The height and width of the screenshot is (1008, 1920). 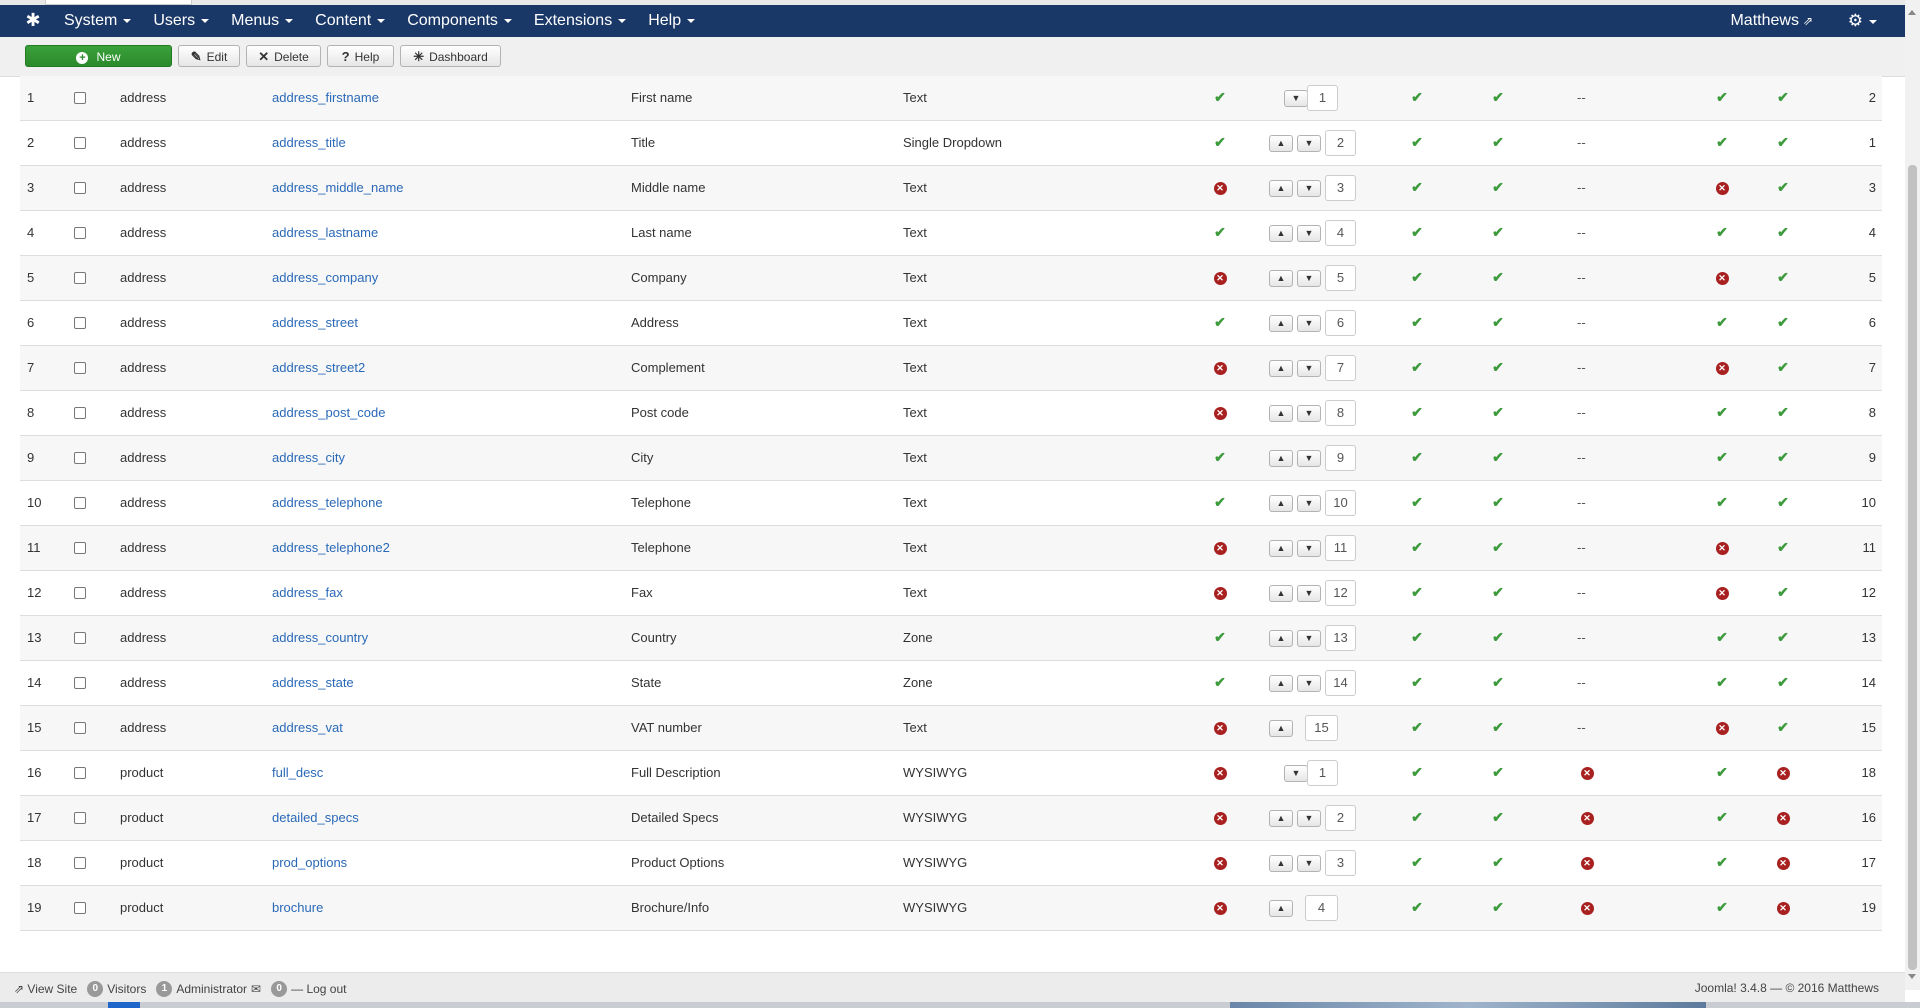 I want to click on logout-link: — Log out, so click(x=318, y=989).